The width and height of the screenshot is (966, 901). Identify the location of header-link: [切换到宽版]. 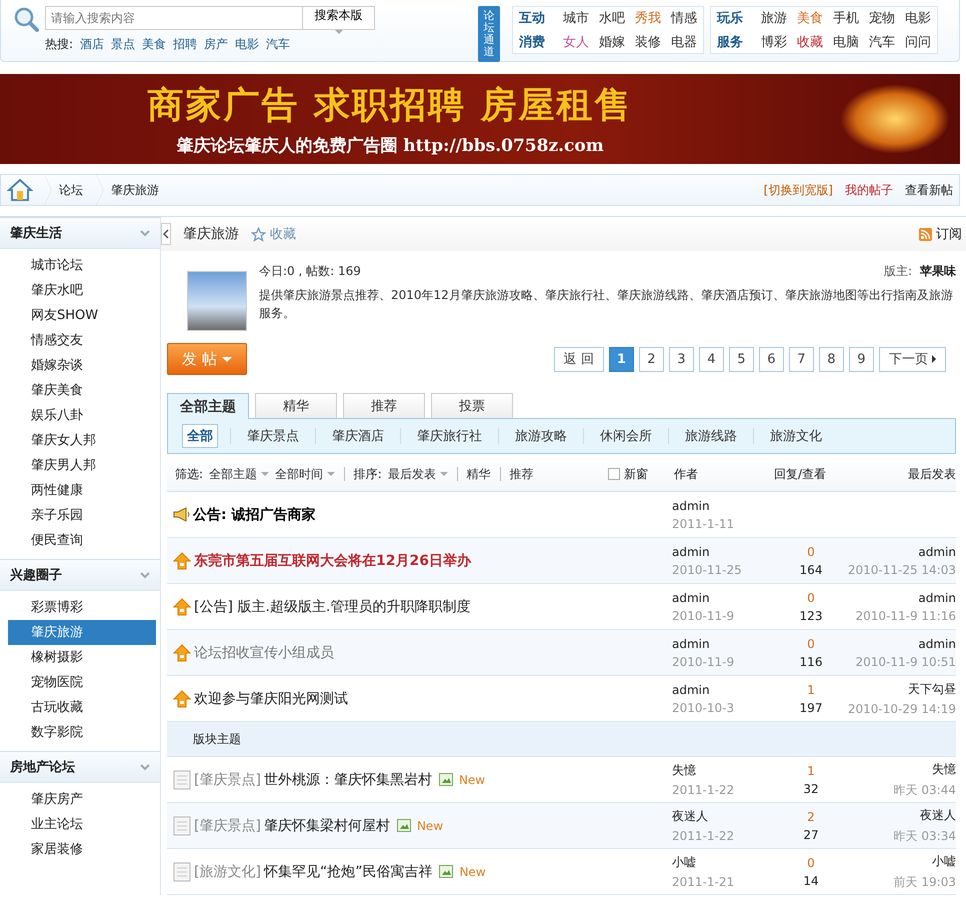
(798, 190).